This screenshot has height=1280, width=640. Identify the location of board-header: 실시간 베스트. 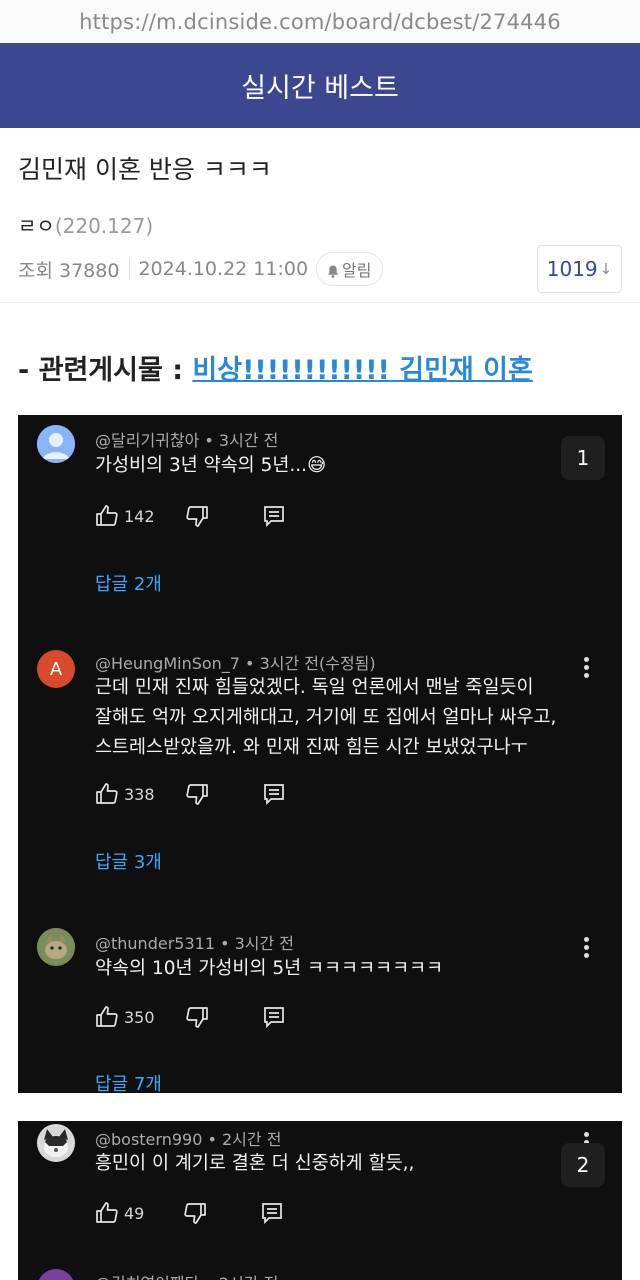
(320, 85).